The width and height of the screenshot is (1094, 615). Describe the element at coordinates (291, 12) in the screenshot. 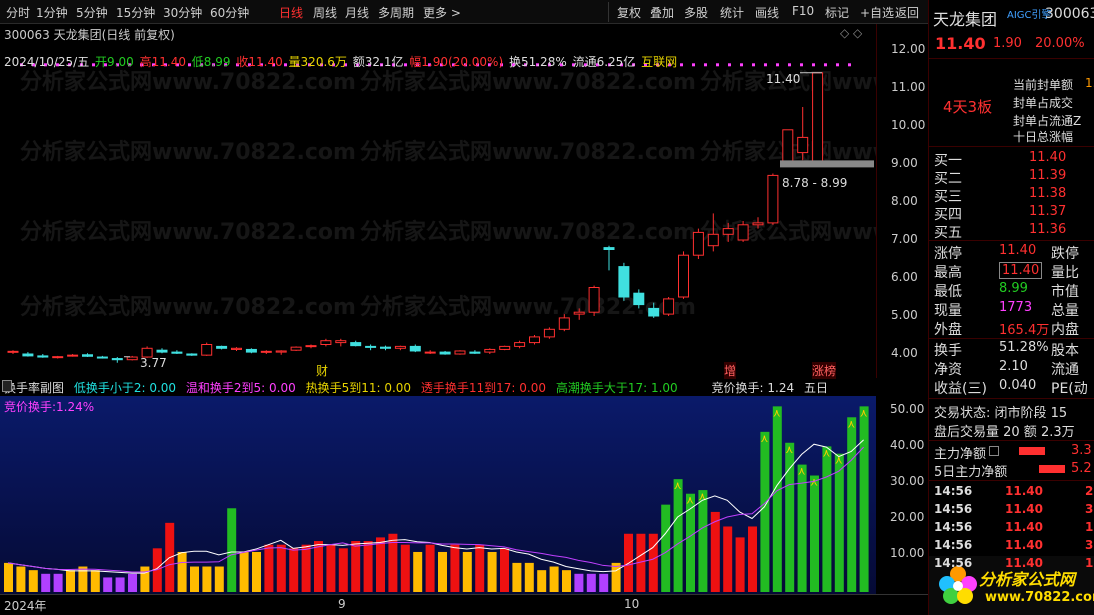

I see `tab-daily: 日线` at that location.